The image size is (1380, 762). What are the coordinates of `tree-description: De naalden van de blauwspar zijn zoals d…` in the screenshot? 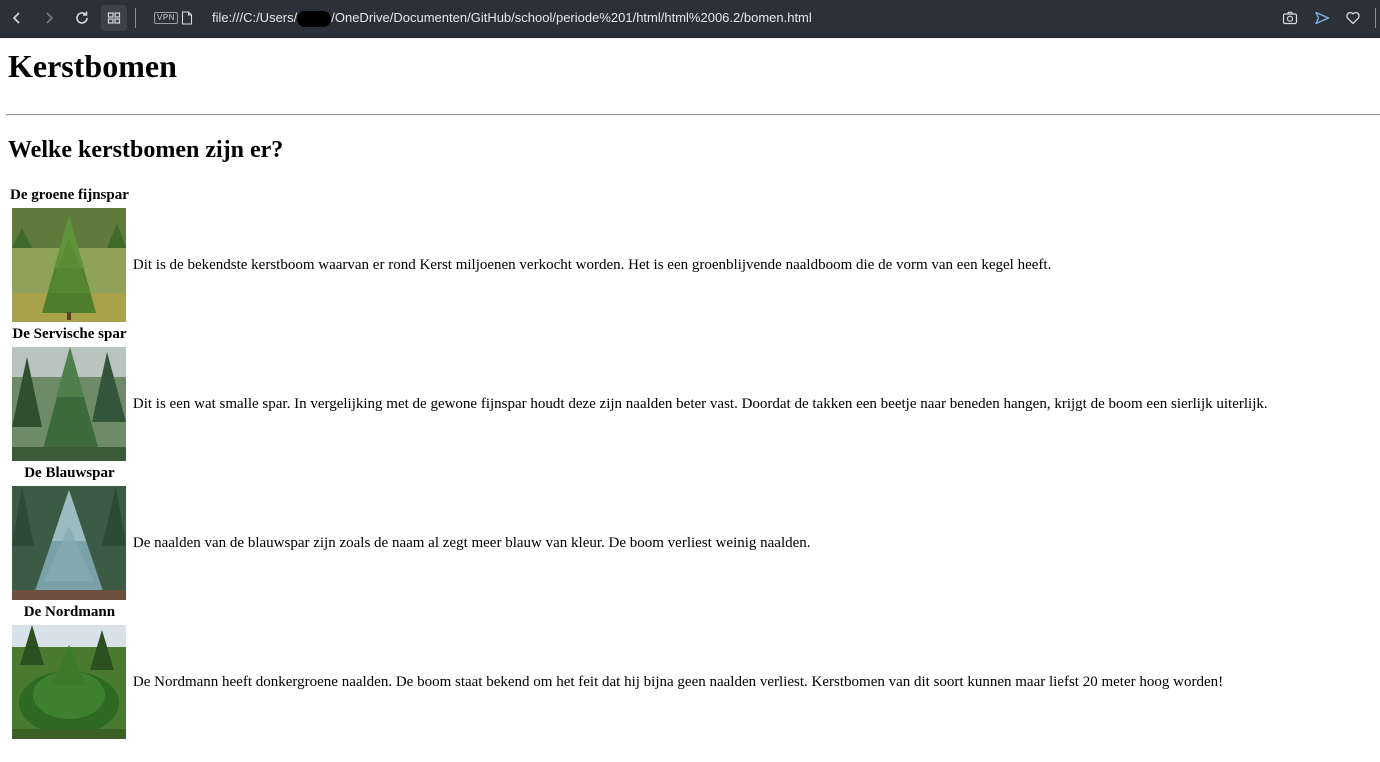 It's located at (471, 543).